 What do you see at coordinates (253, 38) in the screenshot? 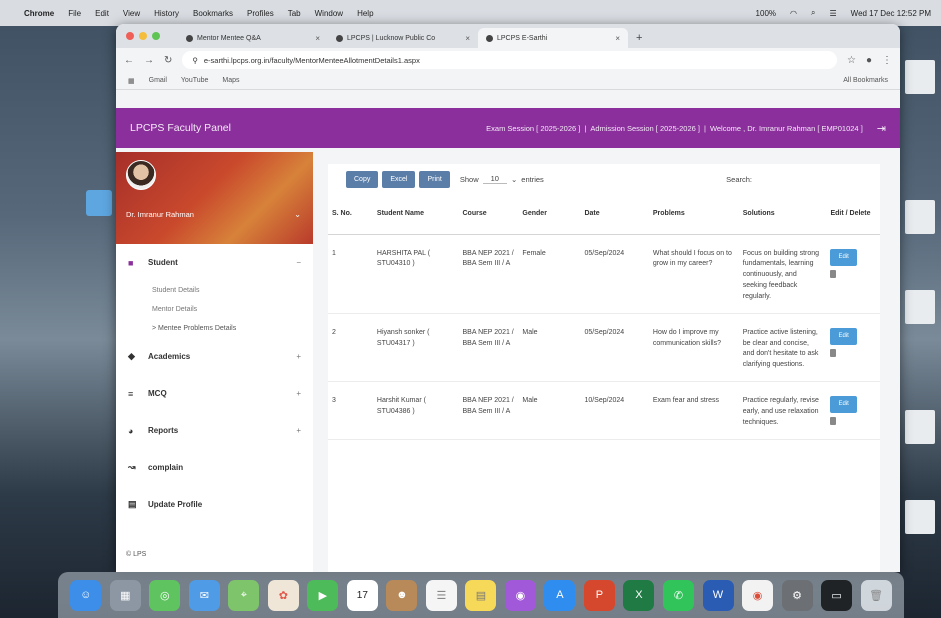
I see `browser-tab: Mentor Mentee Q&A ×` at bounding box center [253, 38].